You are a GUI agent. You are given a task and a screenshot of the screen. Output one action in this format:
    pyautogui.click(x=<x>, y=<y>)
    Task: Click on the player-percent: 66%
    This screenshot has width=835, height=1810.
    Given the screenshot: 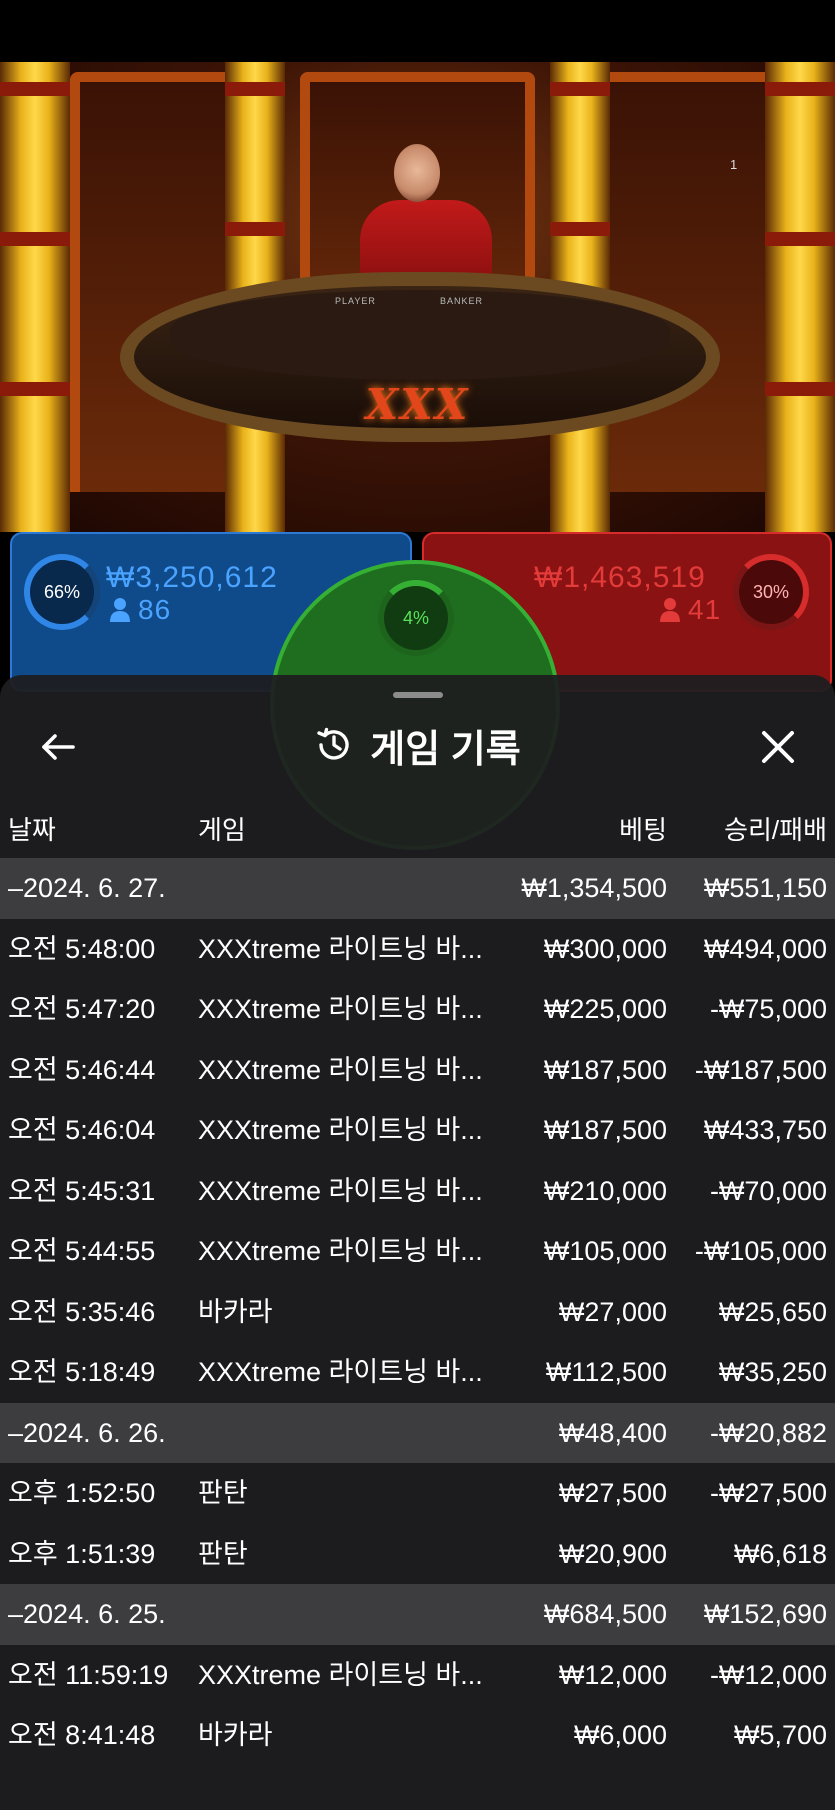 What is the action you would take?
    pyautogui.click(x=62, y=591)
    